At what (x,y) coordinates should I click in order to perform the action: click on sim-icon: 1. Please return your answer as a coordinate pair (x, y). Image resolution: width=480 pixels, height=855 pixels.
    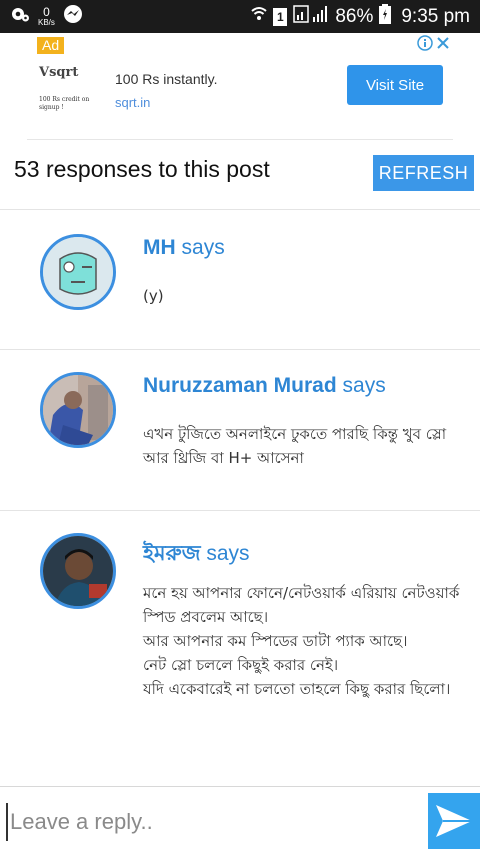
    Looking at the image, I should click on (280, 16).